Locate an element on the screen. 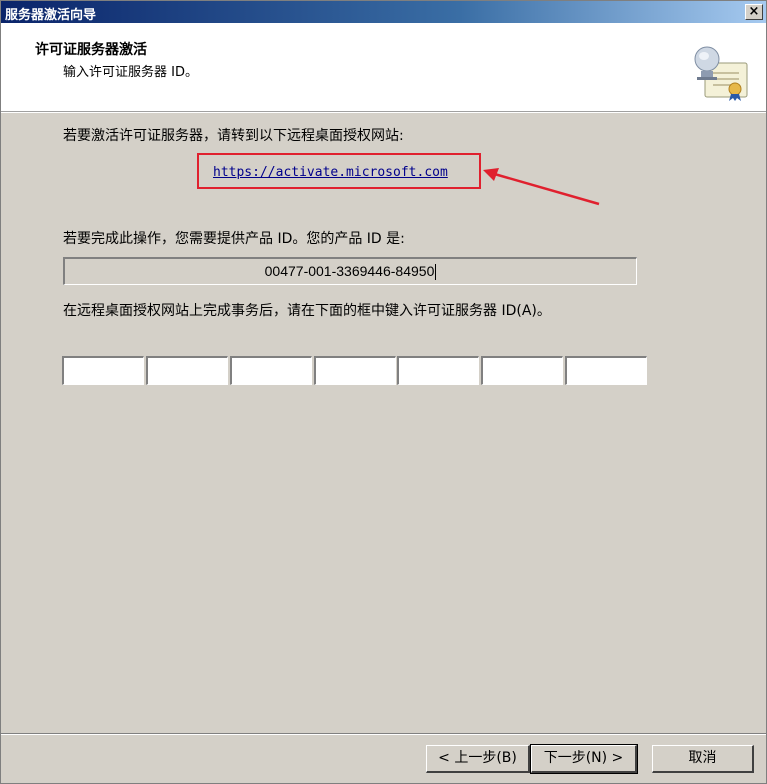  title-bar: 服务器激活向导 × is located at coordinates (383, 12).